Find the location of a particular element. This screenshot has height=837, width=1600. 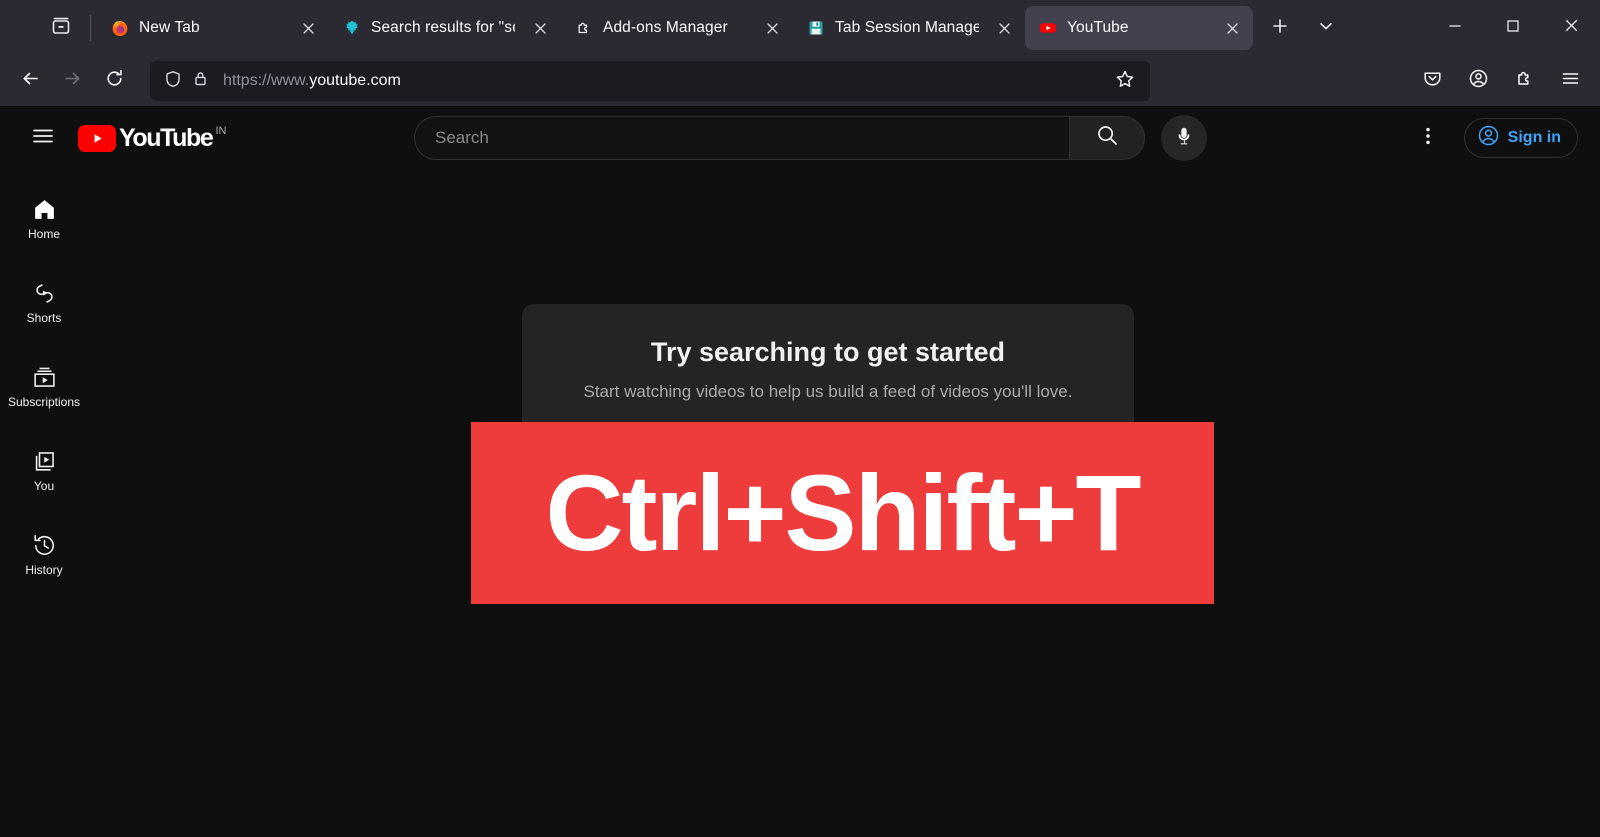

guide-toggle-button is located at coordinates (43, 138).